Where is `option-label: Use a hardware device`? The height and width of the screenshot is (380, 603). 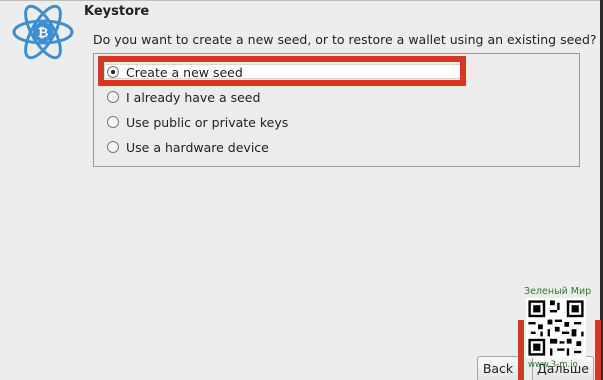 option-label: Use a hardware device is located at coordinates (197, 147).